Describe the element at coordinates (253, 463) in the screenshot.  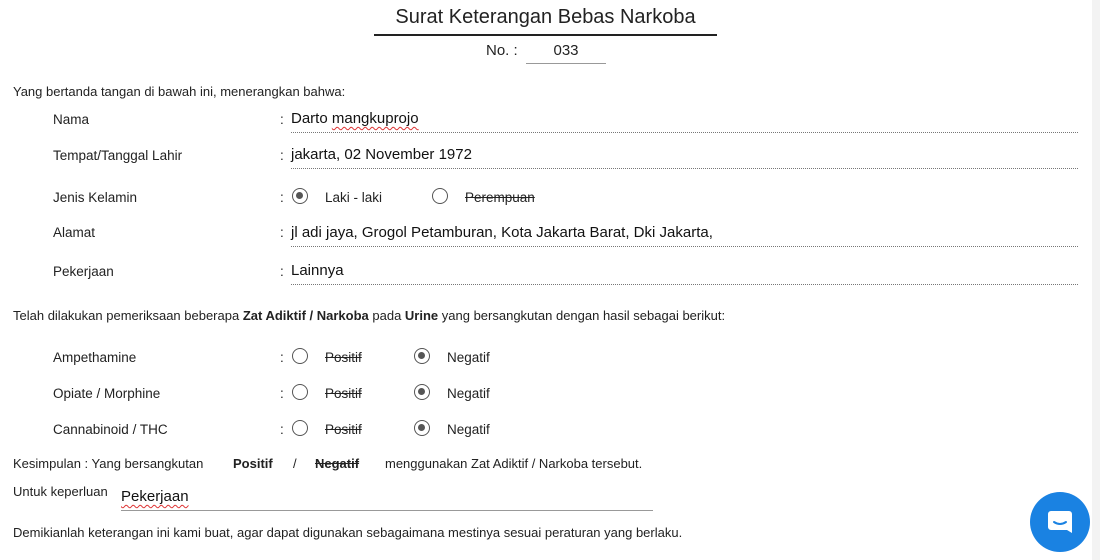
I see `conclusion-positif: Positif` at that location.